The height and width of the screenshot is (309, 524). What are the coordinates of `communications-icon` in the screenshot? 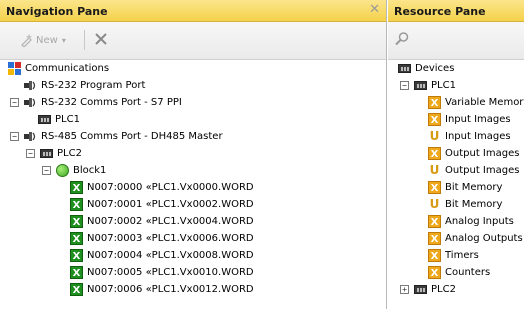 It's located at (14, 68).